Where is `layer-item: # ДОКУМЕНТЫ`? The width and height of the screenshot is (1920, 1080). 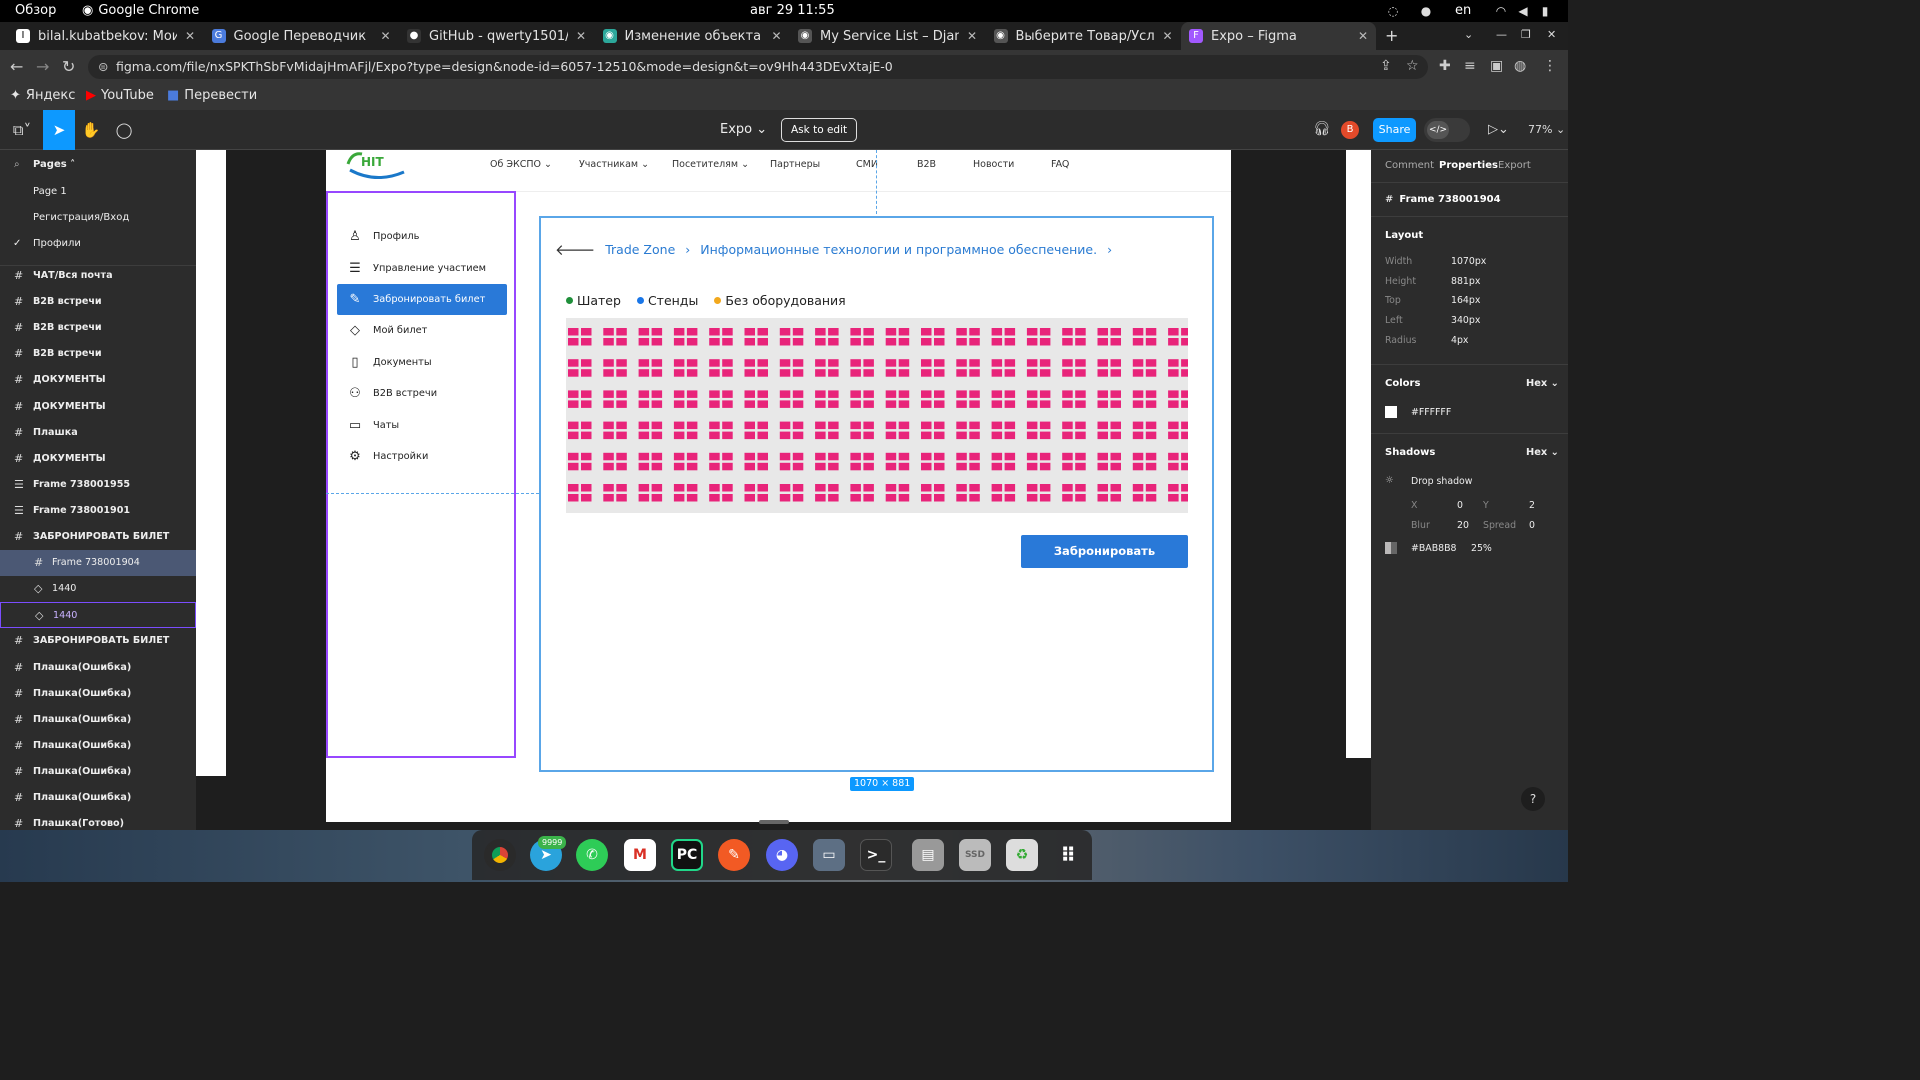
layer-item: # ДОКУМЕНТЫ is located at coordinates (98, 380).